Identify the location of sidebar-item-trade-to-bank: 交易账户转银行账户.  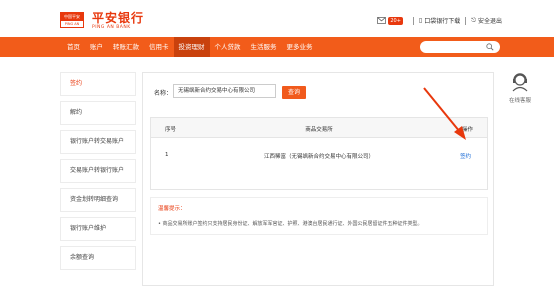
(98, 171).